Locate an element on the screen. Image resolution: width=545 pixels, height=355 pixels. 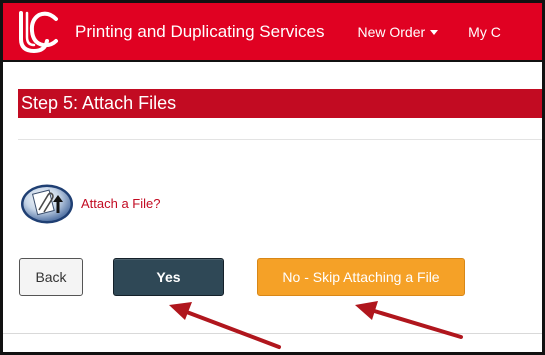
annotation-arrow-skip is located at coordinates (409, 320).